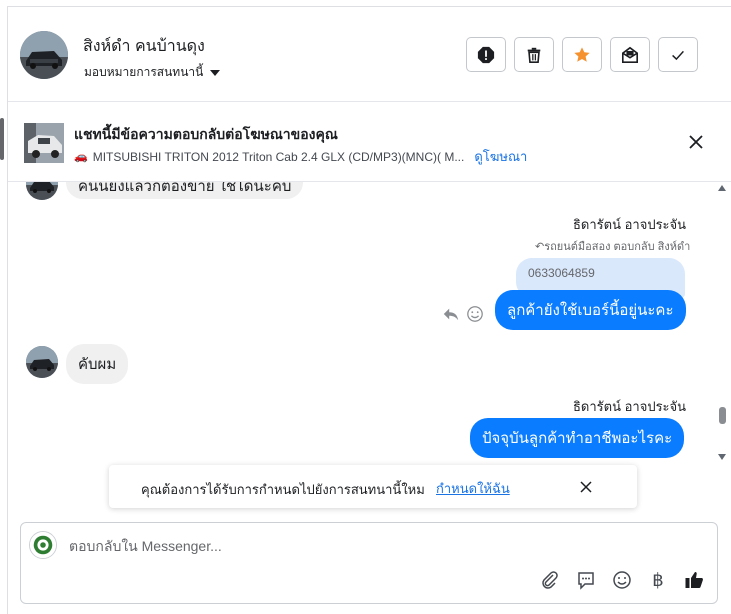 This screenshot has height=614, width=731. I want to click on react-emoji-icon, so click(475, 314).